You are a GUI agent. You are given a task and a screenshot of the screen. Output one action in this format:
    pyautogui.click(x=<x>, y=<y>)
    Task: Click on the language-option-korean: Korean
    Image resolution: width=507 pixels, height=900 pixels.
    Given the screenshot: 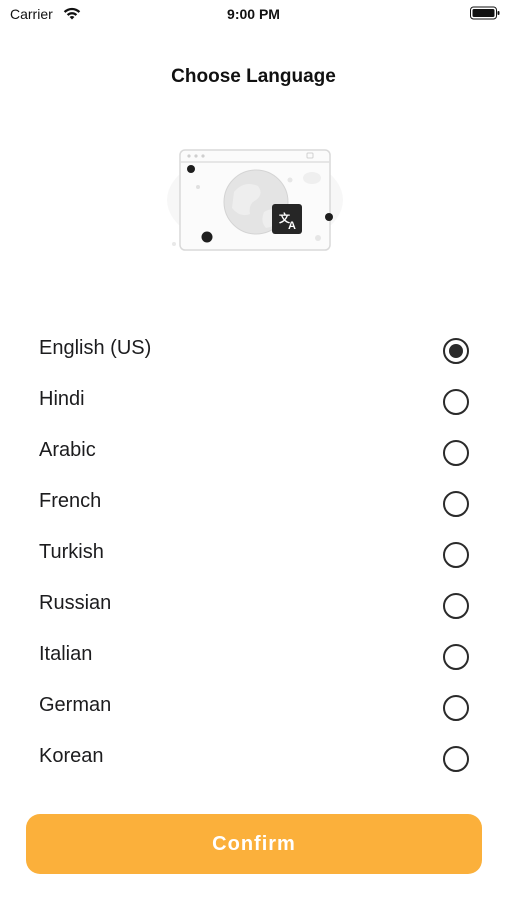 What is the action you would take?
    pyautogui.click(x=253, y=758)
    